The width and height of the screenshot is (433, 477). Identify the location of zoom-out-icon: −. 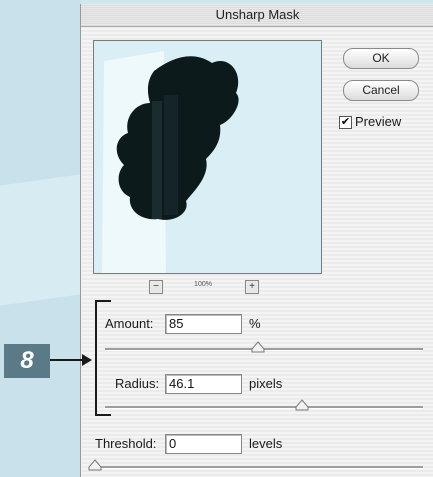
(156, 287).